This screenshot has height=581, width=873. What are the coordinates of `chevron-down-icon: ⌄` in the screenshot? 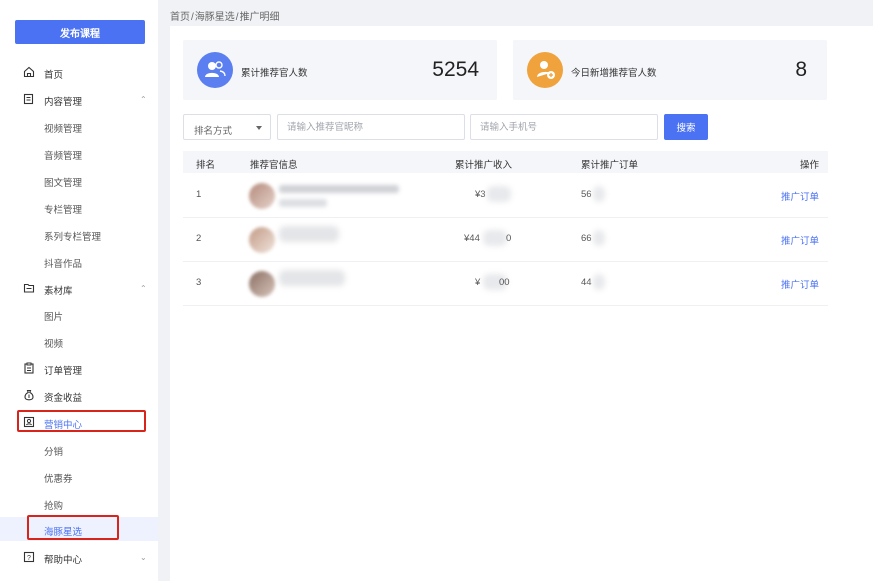 It's located at (143, 557).